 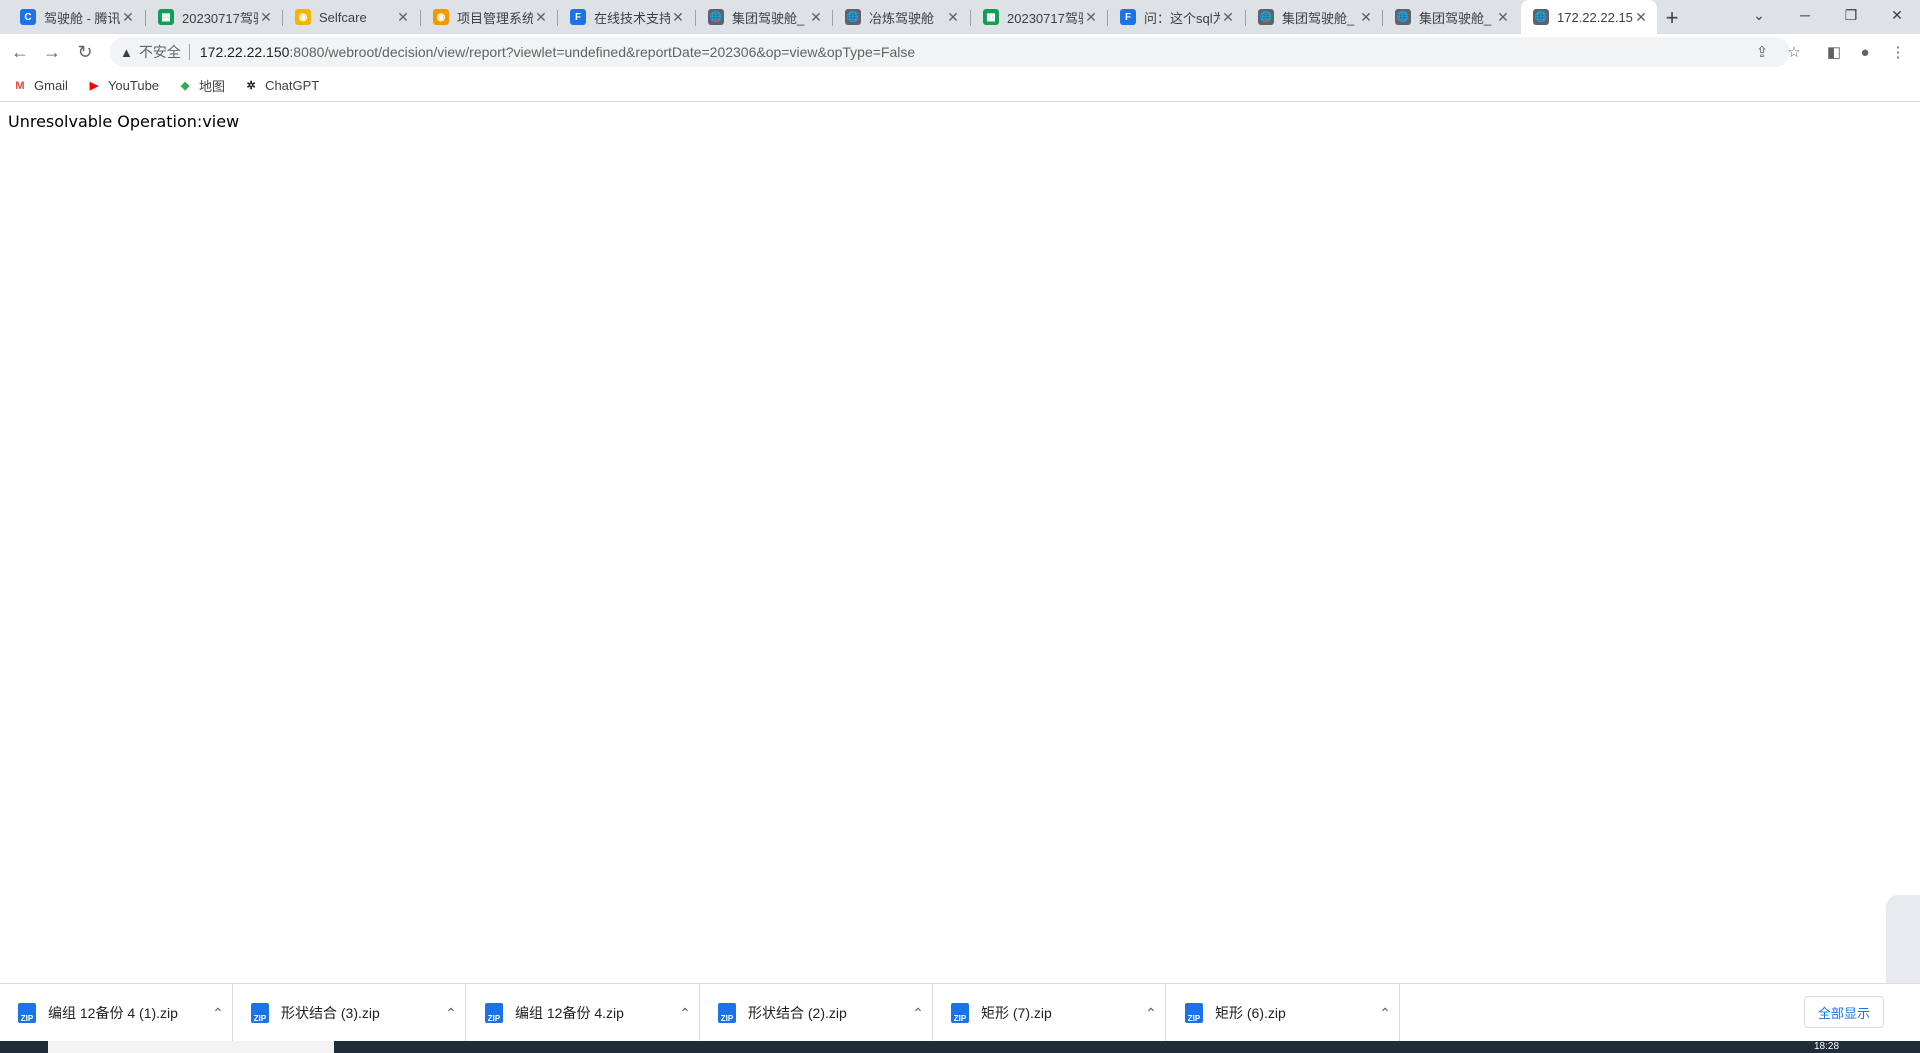 I want to click on bookmark-item: ◆ 地图, so click(x=201, y=85).